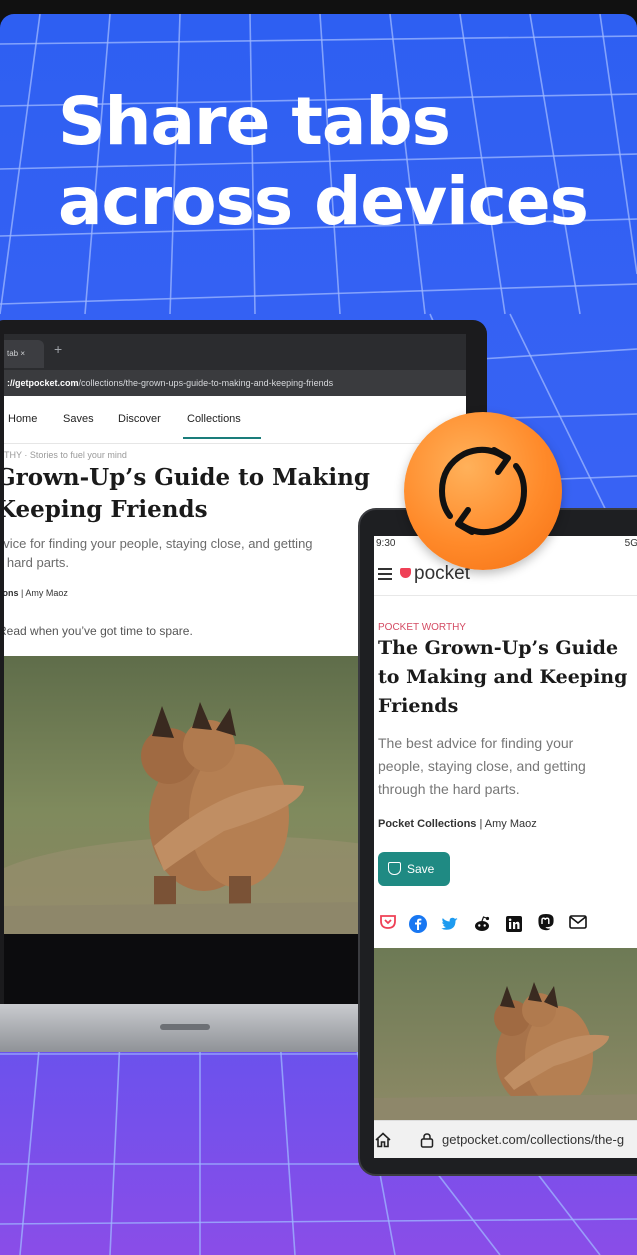 The width and height of the screenshot is (637, 1255). I want to click on nav-saves: Saves, so click(78, 419).